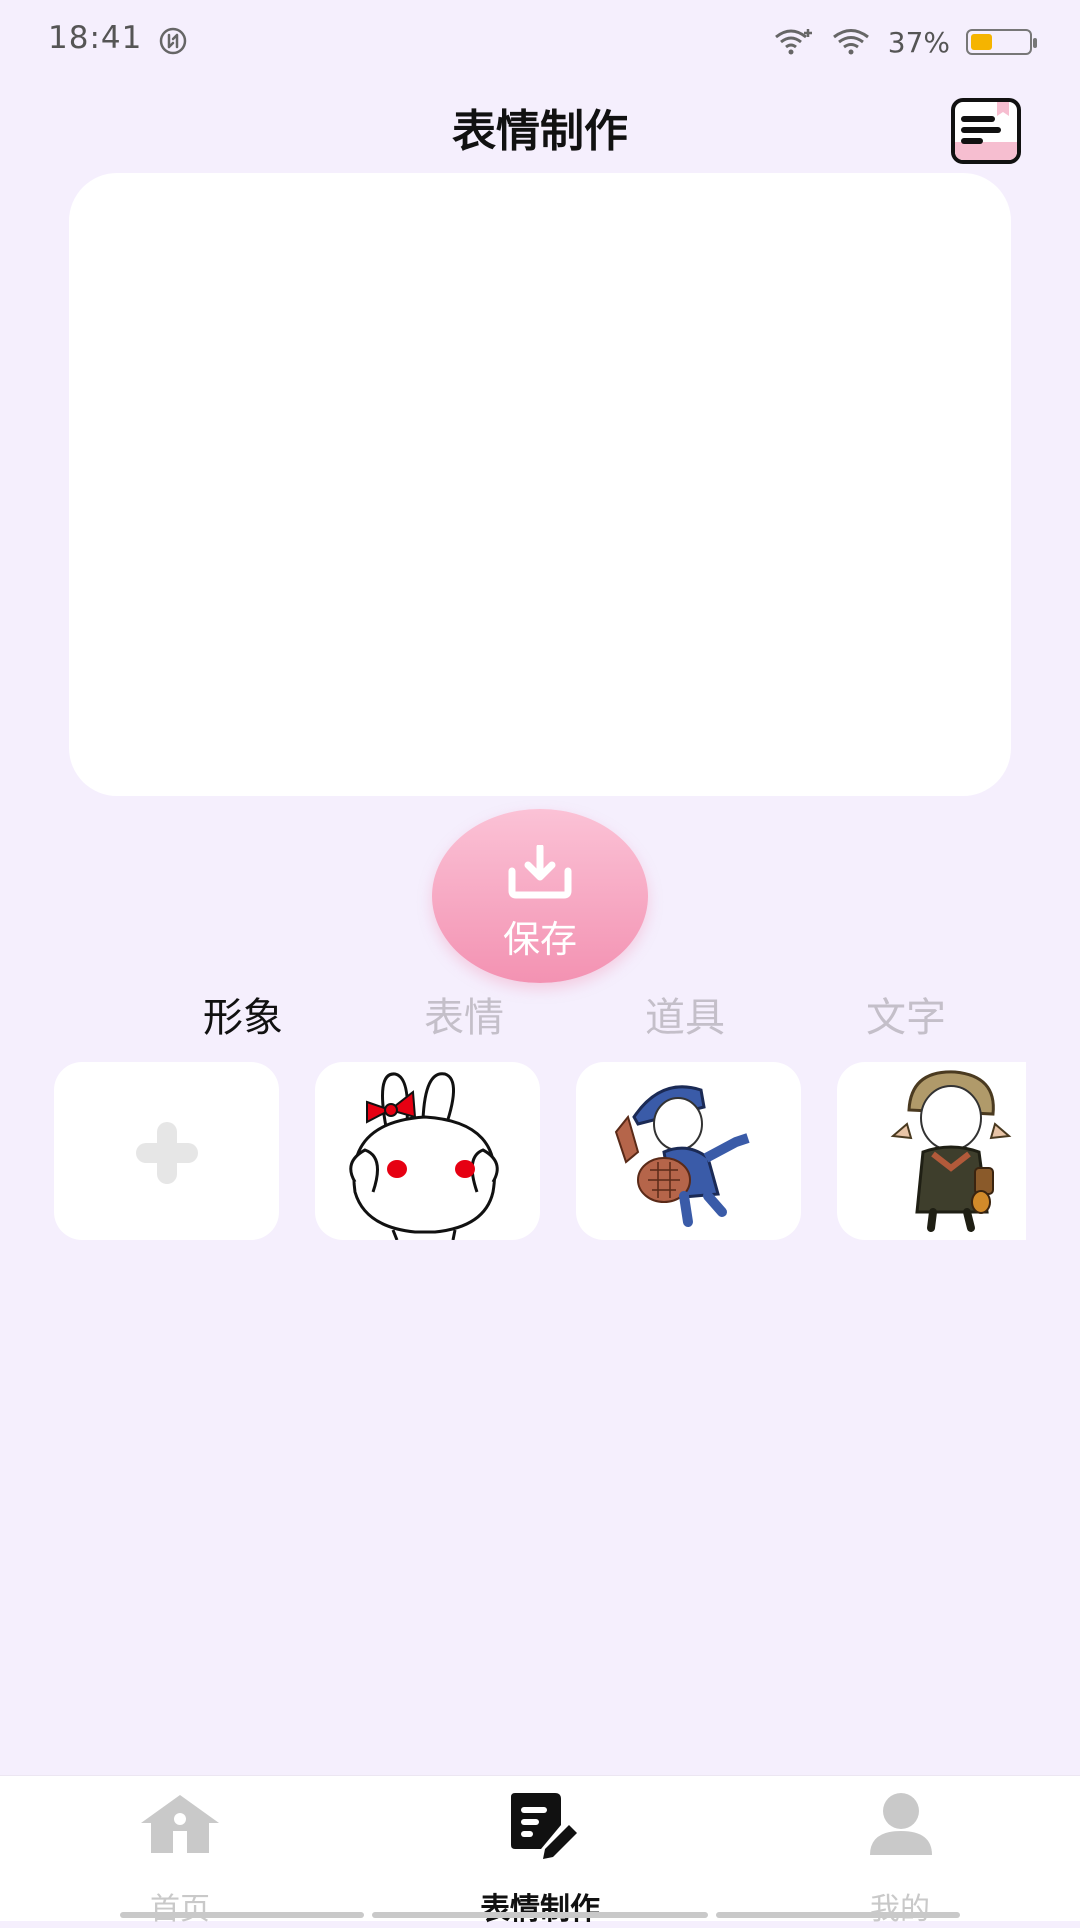 The image size is (1080, 1928). Describe the element at coordinates (981, 42) in the screenshot. I see `battery-fill` at that location.